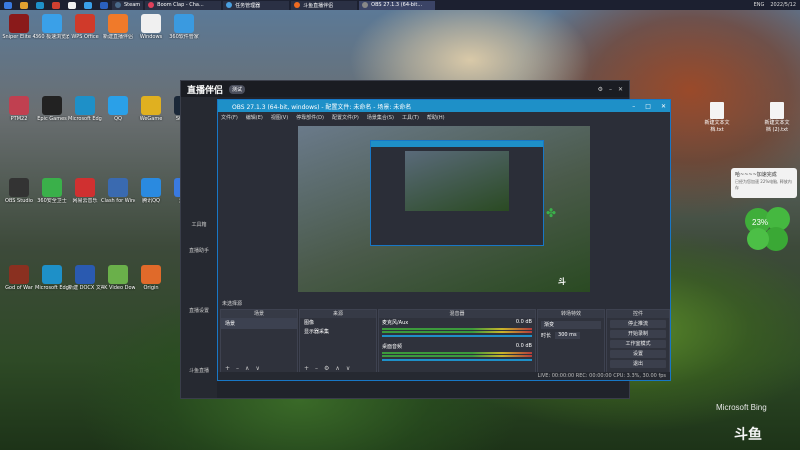 The image size is (800, 450). I want to click on source-item: 显示器采集, so click(338, 331).